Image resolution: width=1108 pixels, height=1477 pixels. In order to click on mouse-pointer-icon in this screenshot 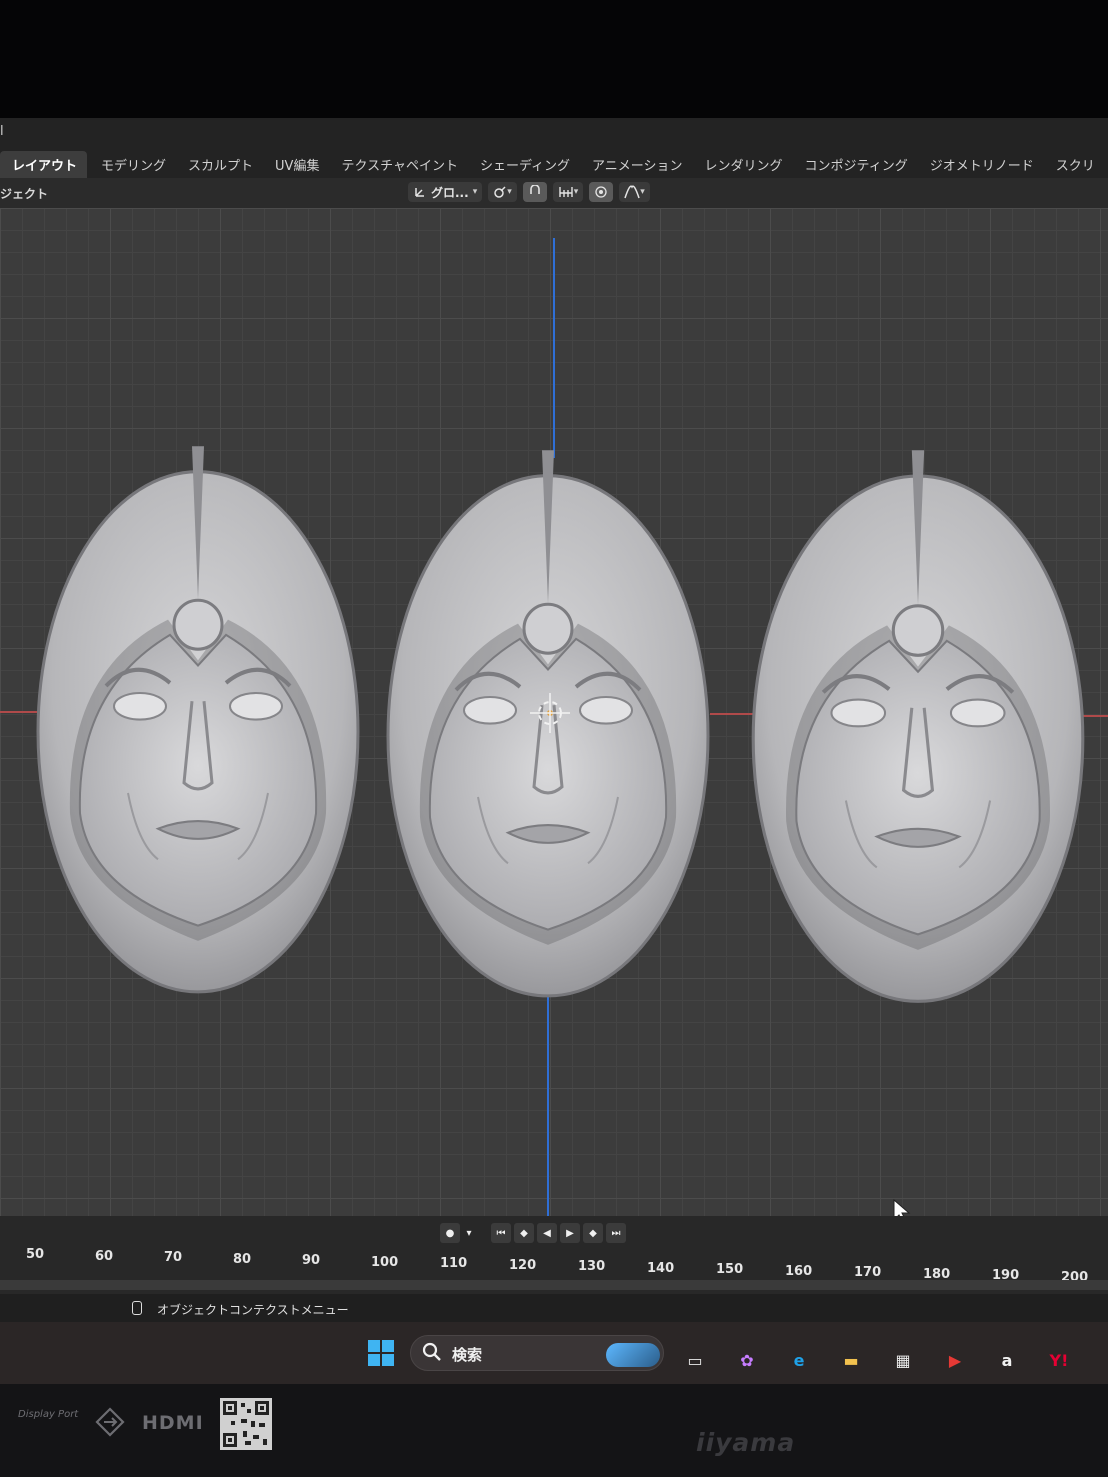, I will do `click(902, 1207)`.